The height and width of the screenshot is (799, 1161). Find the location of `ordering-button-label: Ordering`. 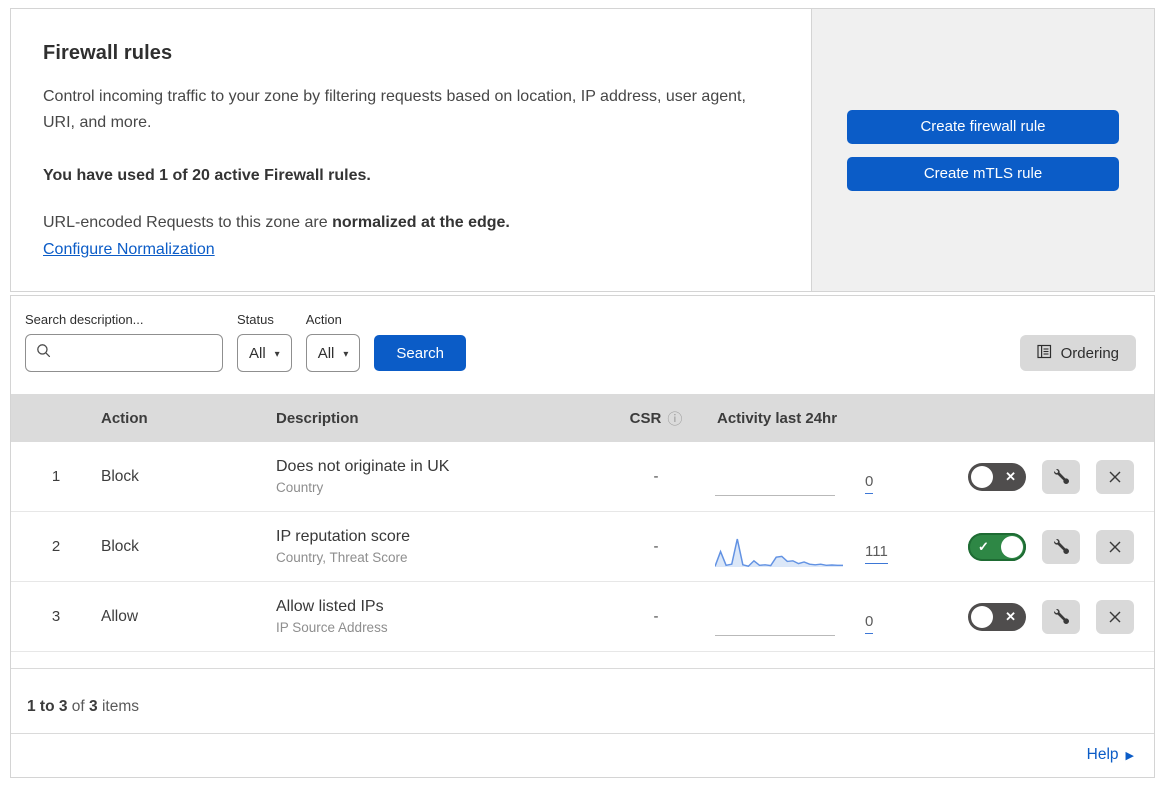

ordering-button-label: Ordering is located at coordinates (1089, 353).